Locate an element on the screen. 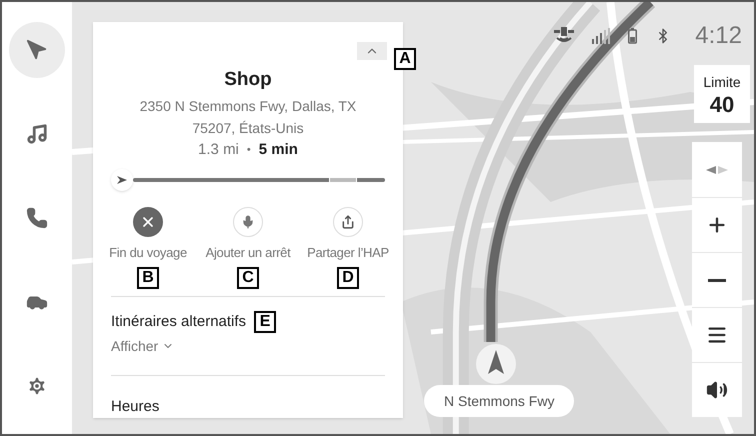  position-marker-icon is located at coordinates (496, 364).